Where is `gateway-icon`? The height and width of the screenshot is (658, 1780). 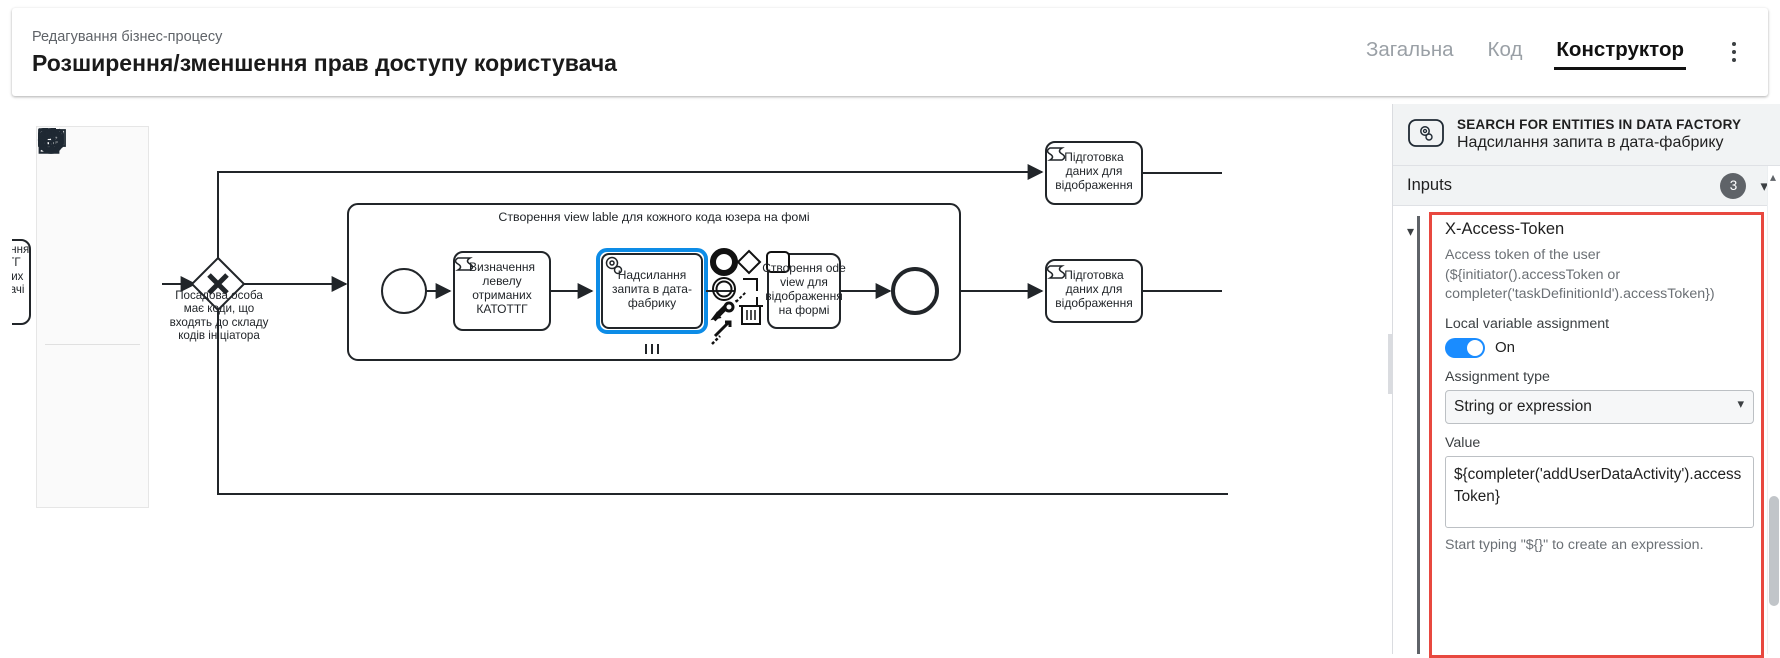
gateway-icon is located at coordinates (65, 343).